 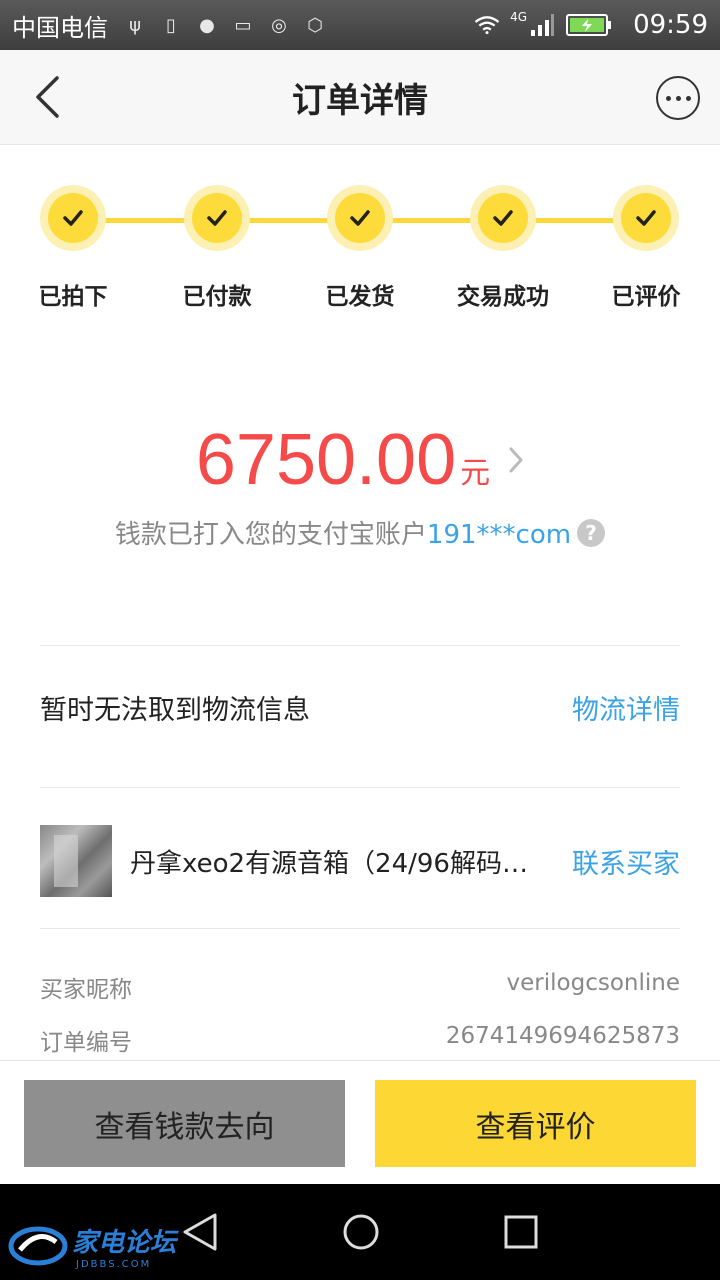 I want to click on chevron-right-icon, so click(x=516, y=462).